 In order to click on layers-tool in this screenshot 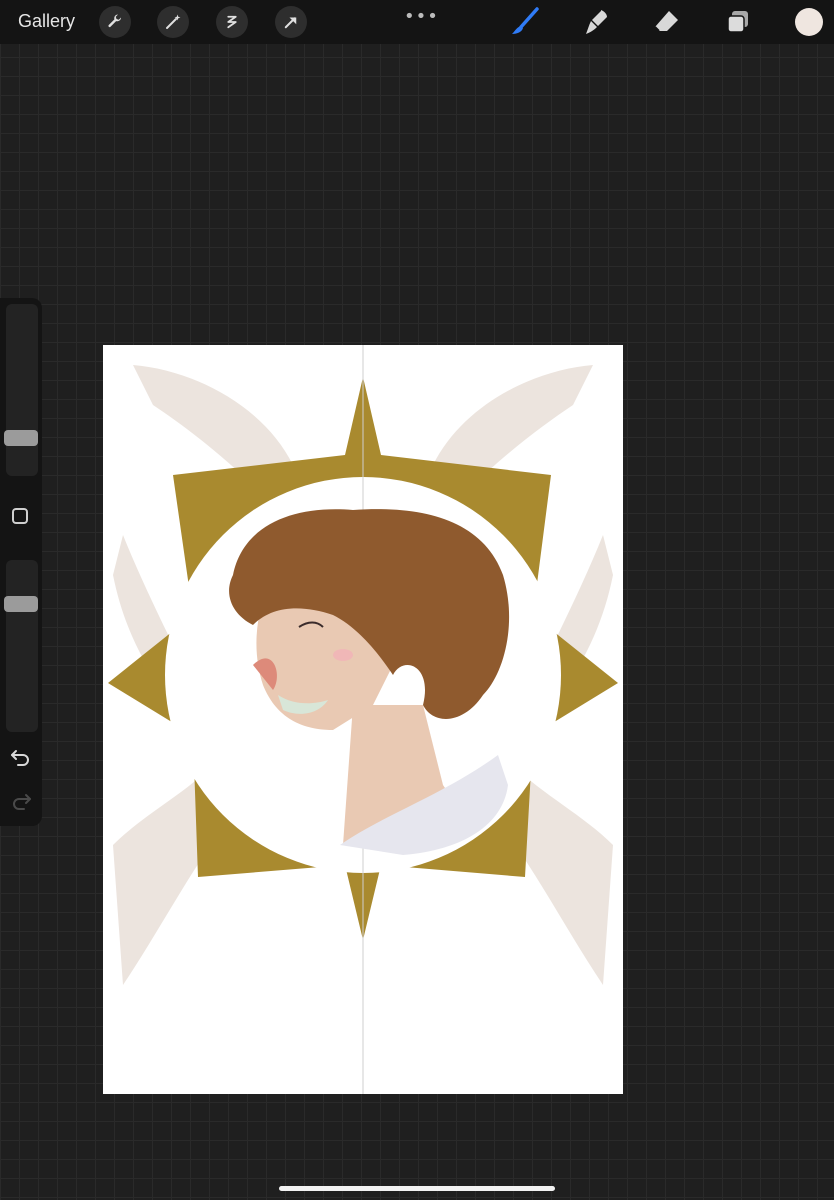, I will do `click(738, 22)`.